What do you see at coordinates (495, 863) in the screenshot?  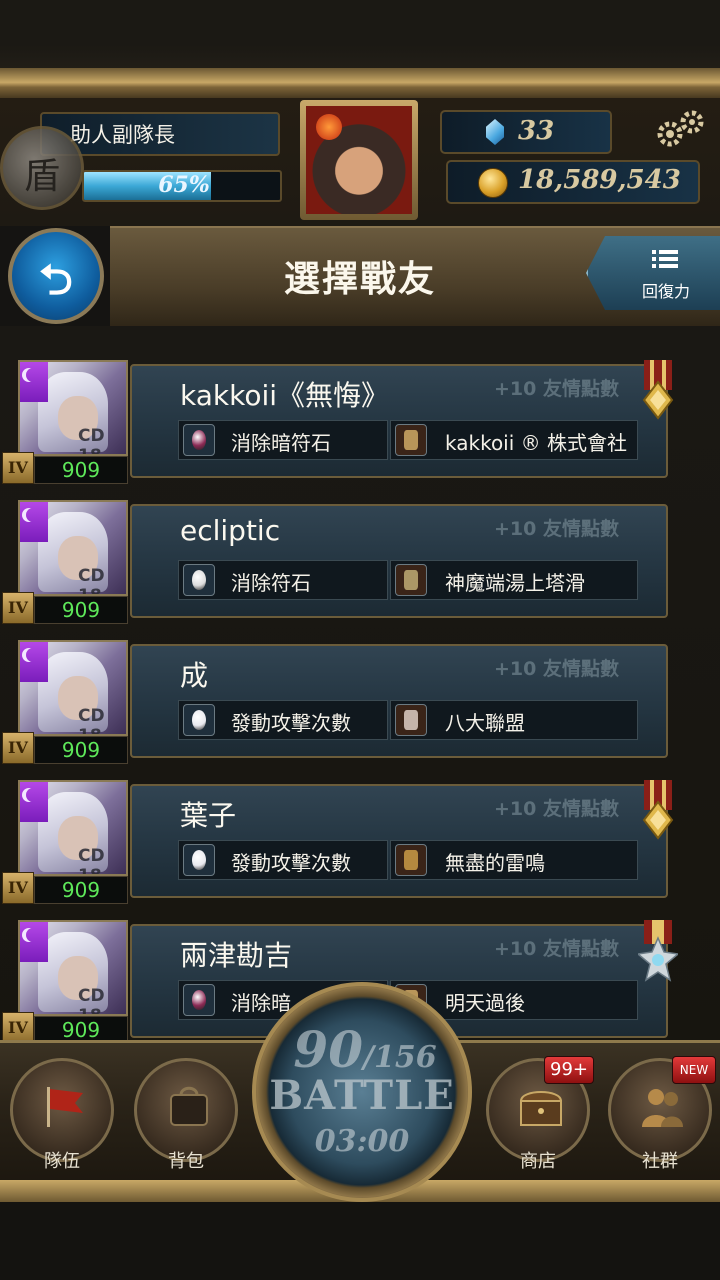 I see `guild-name: 無盡的雷鳴` at bounding box center [495, 863].